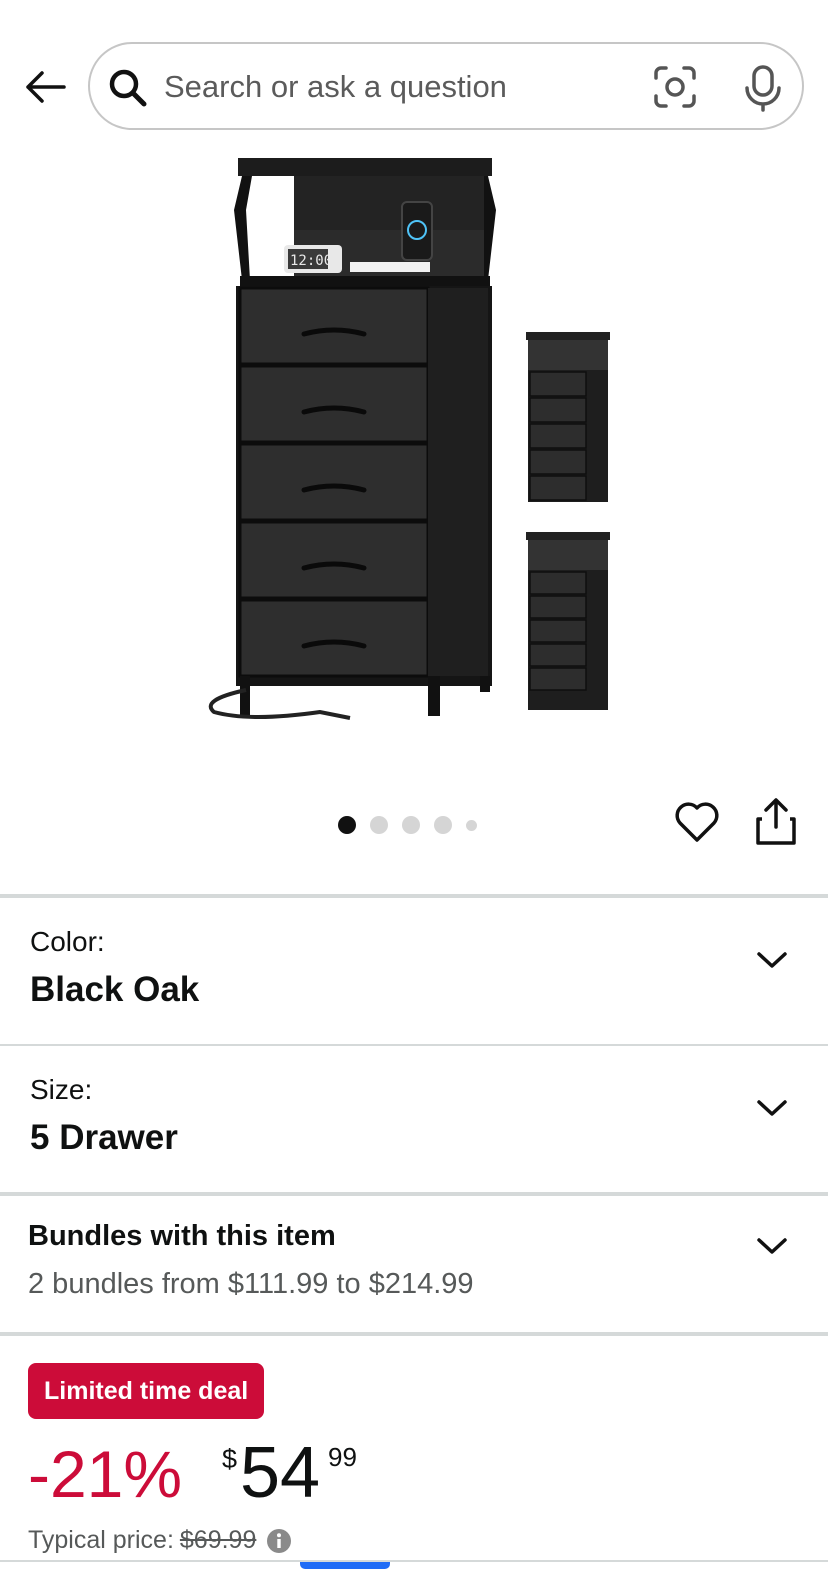  Describe the element at coordinates (101, 1540) in the screenshot. I see `typical-price-label: Typical price:` at that location.